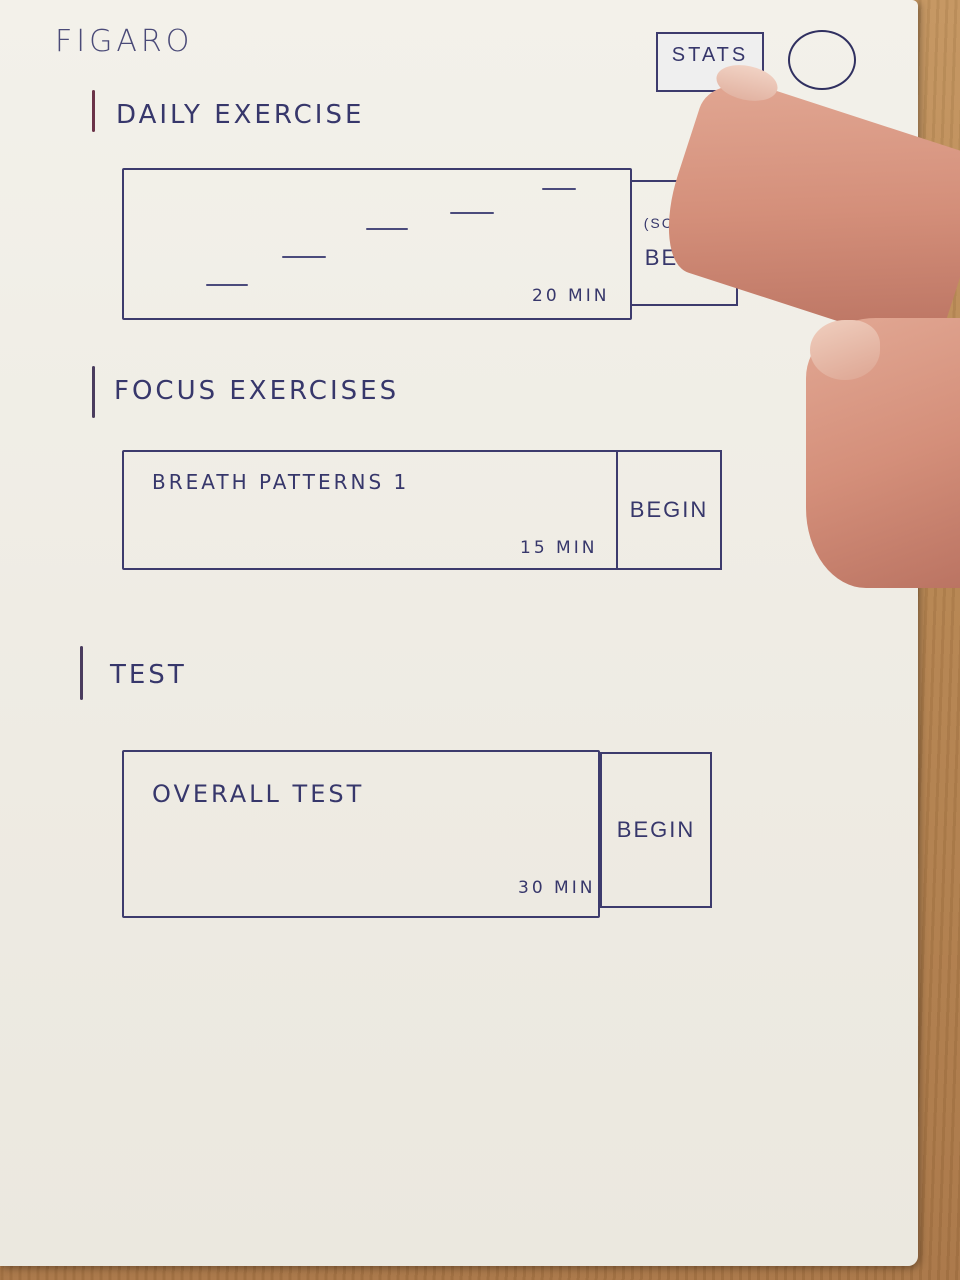 The width and height of the screenshot is (960, 1280). What do you see at coordinates (845, 350) in the screenshot?
I see `fingernail` at bounding box center [845, 350].